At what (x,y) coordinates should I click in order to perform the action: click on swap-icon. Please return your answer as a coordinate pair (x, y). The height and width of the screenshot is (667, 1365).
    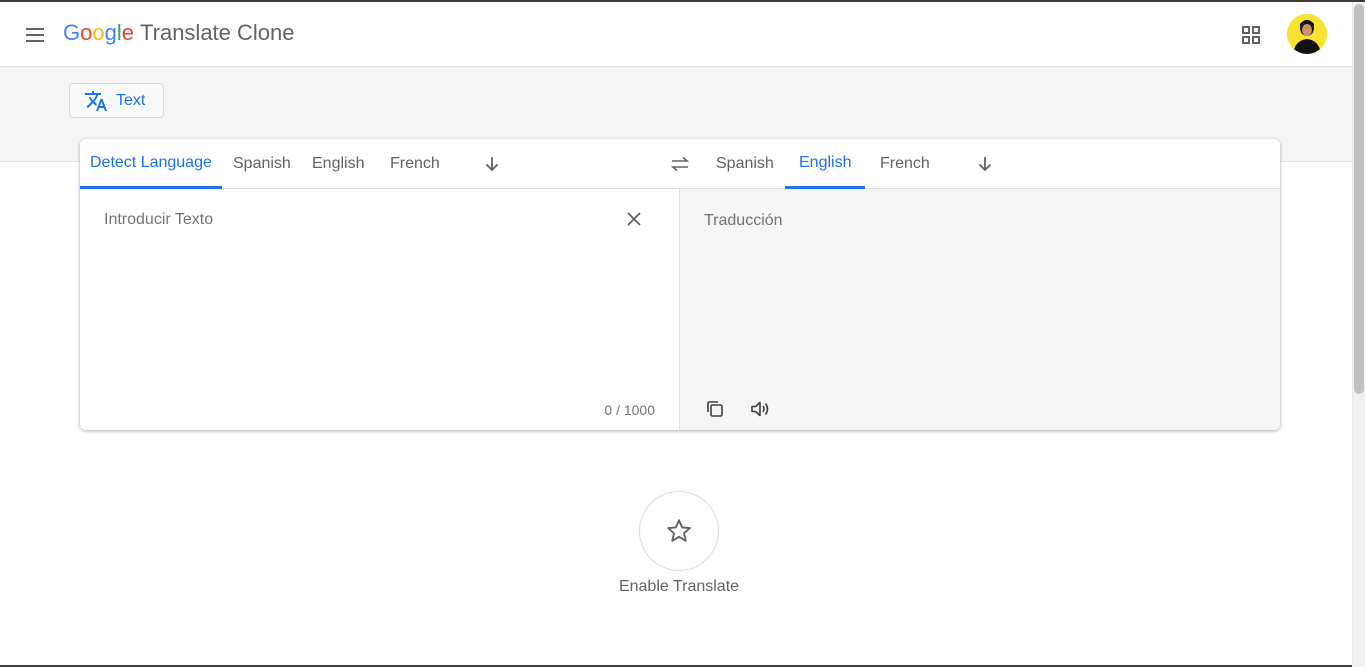
    Looking at the image, I should click on (680, 164).